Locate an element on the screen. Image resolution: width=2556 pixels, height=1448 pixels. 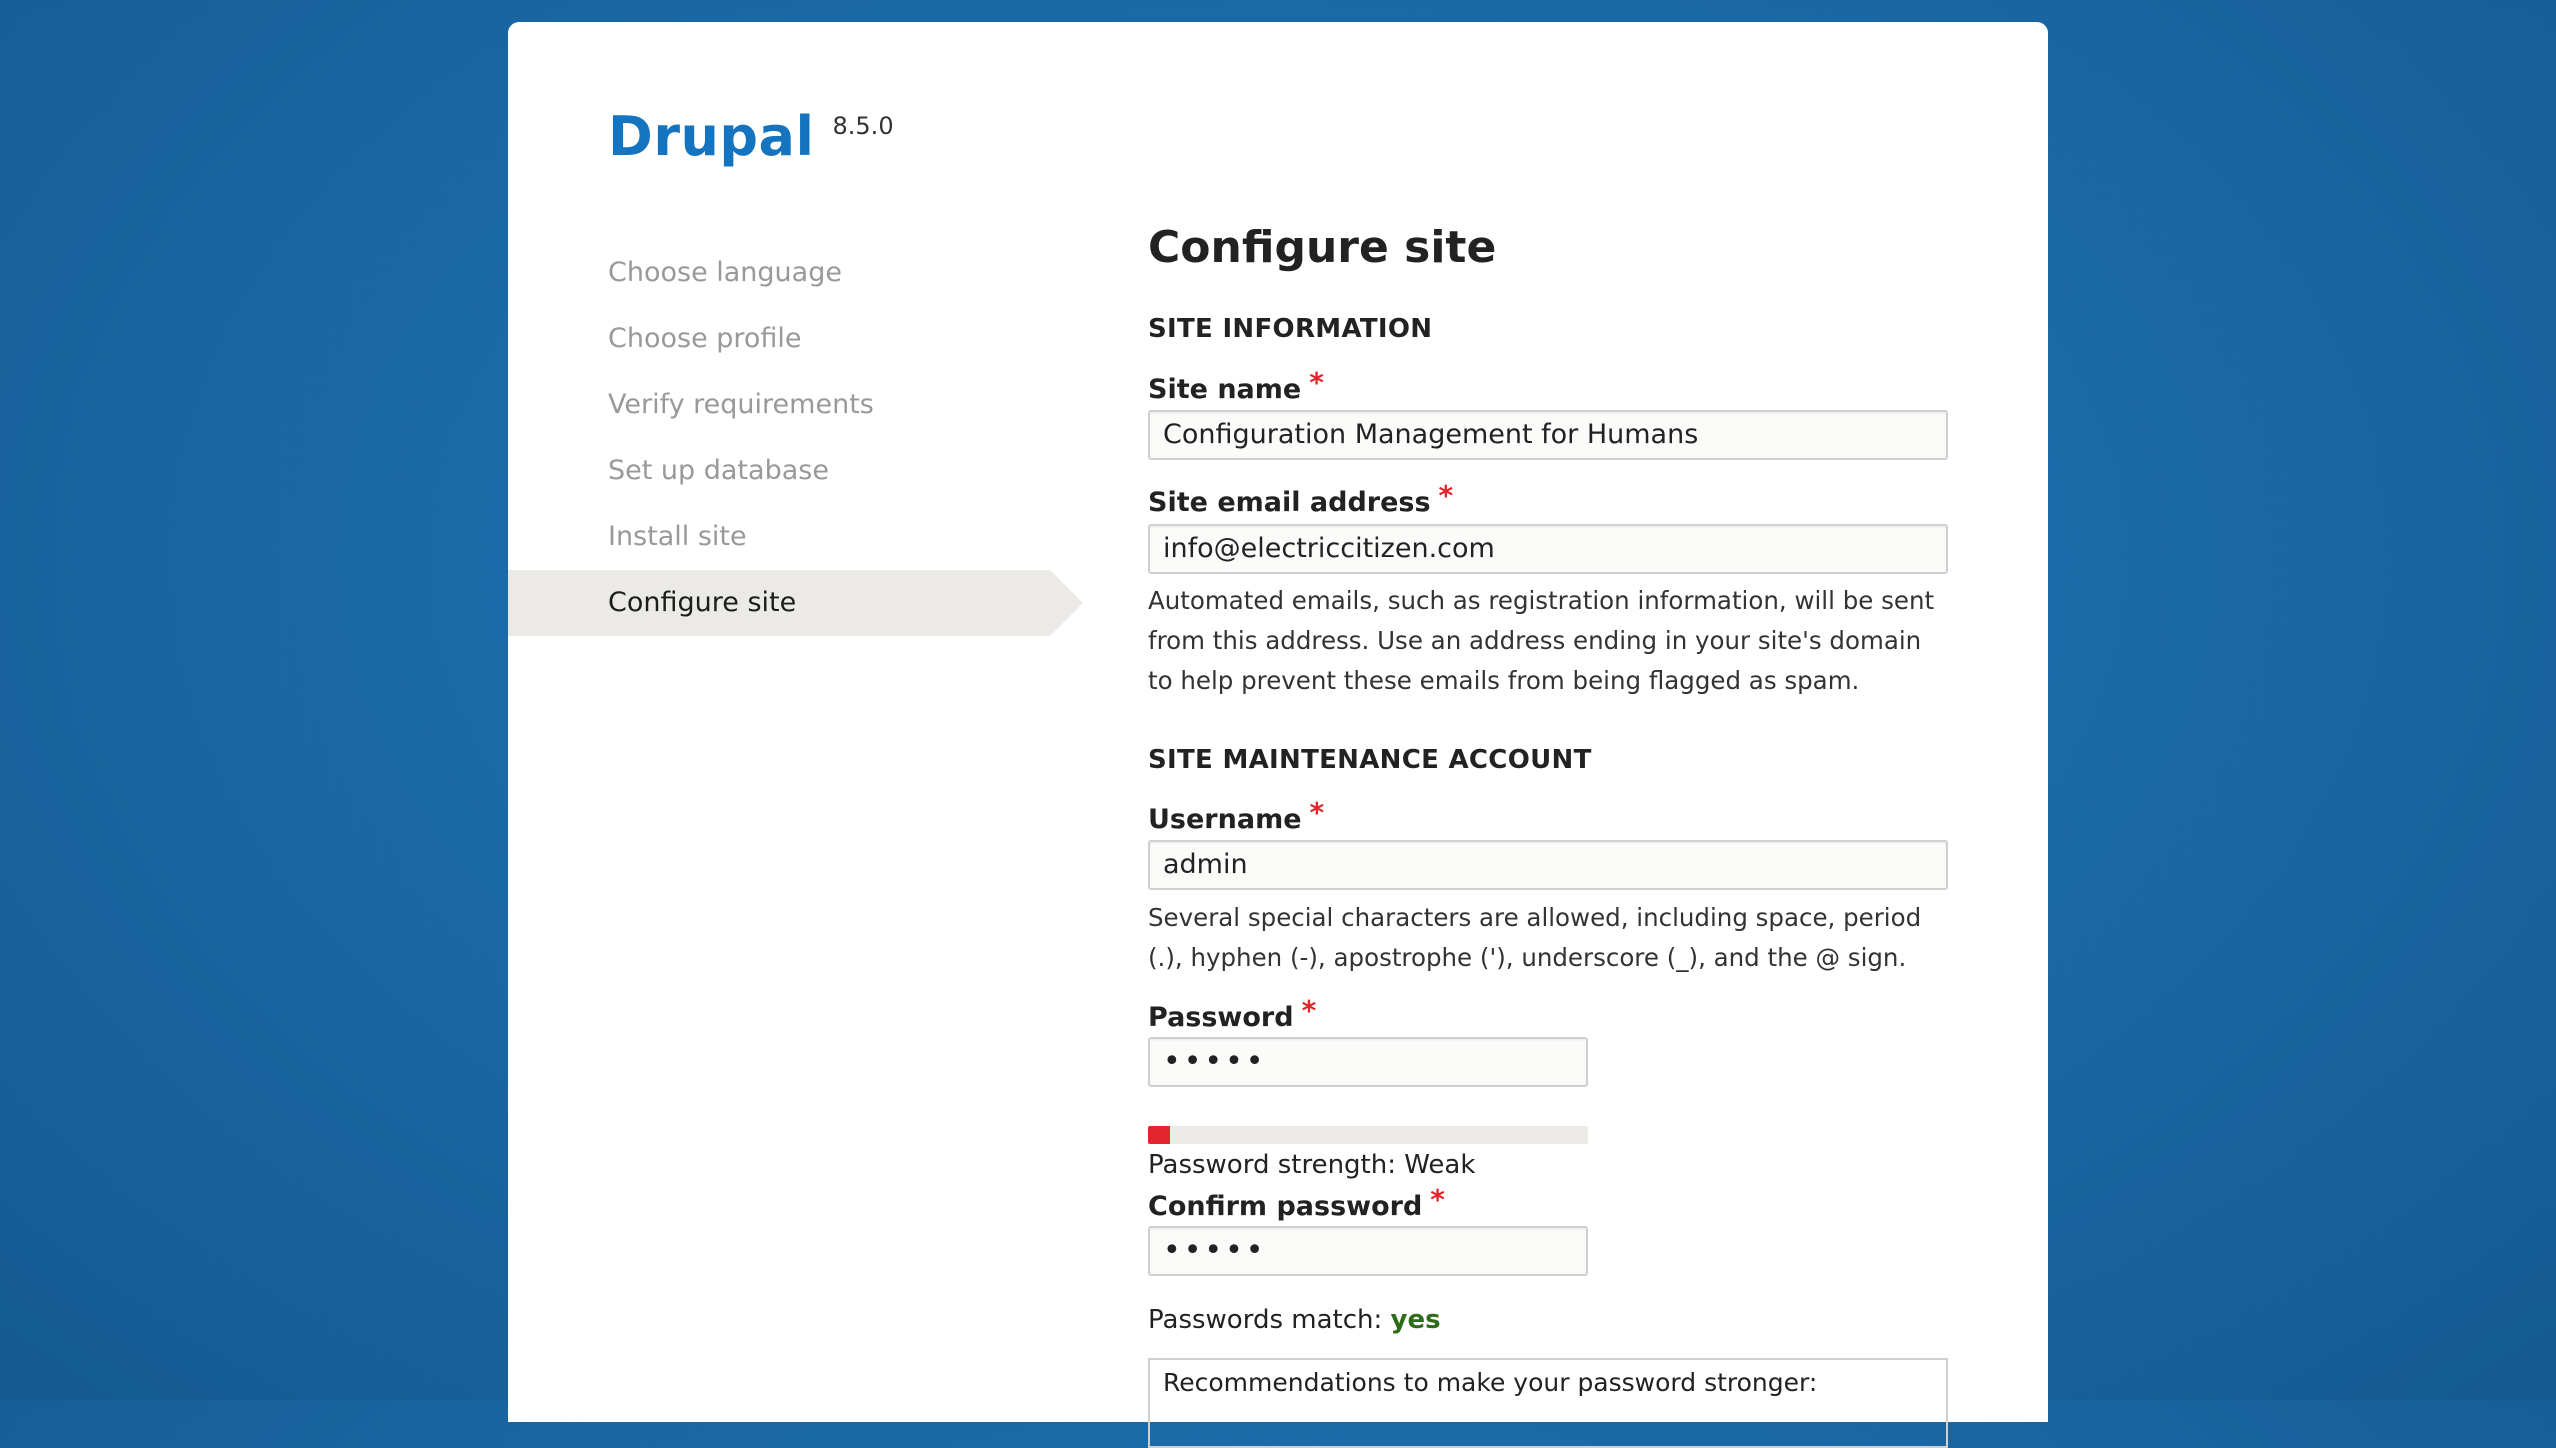
page-title: Configure site is located at coordinates (1322, 247).